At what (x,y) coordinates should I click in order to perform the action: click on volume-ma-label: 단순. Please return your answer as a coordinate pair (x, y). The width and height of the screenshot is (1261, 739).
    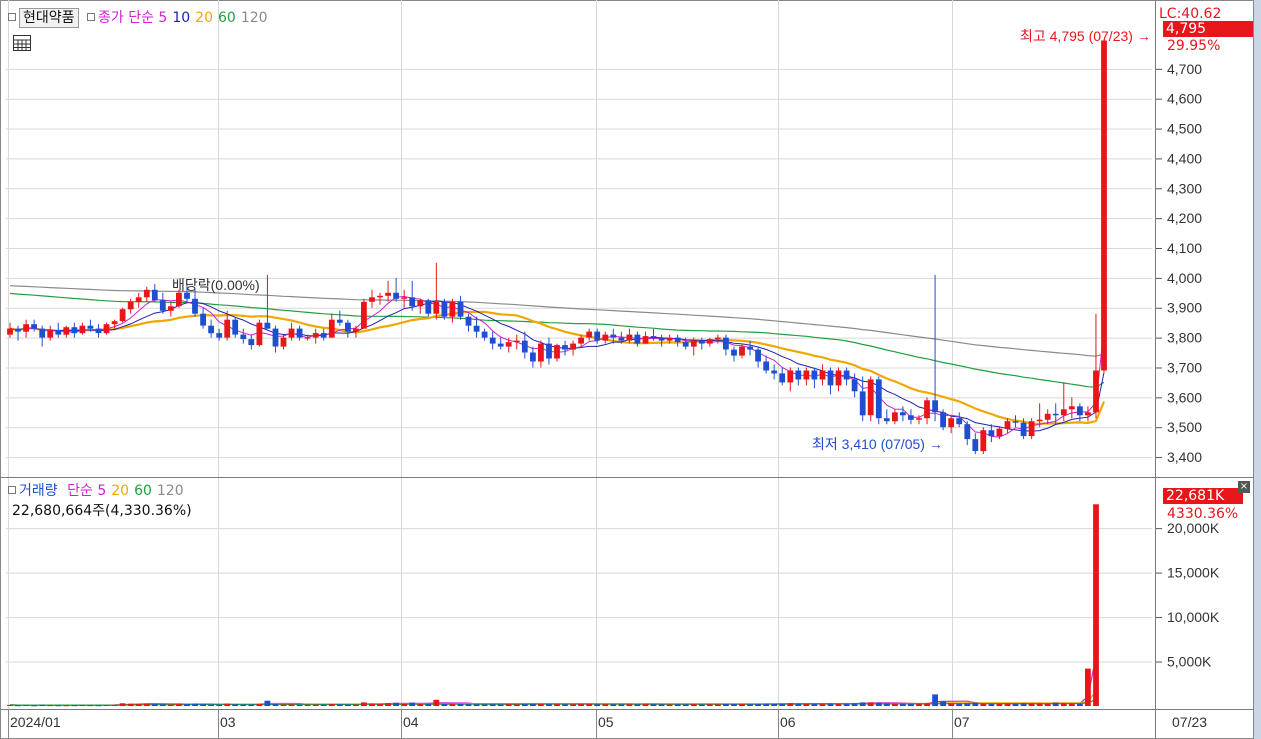
    Looking at the image, I should click on (80, 491).